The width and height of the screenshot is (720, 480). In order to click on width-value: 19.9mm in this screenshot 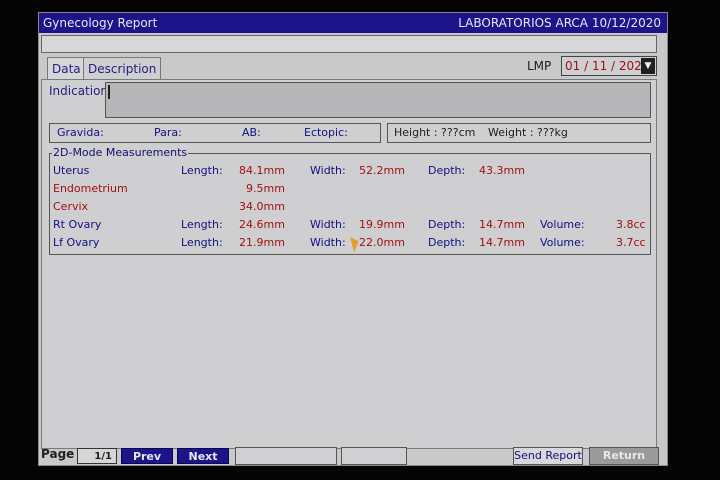, I will do `click(382, 224)`.